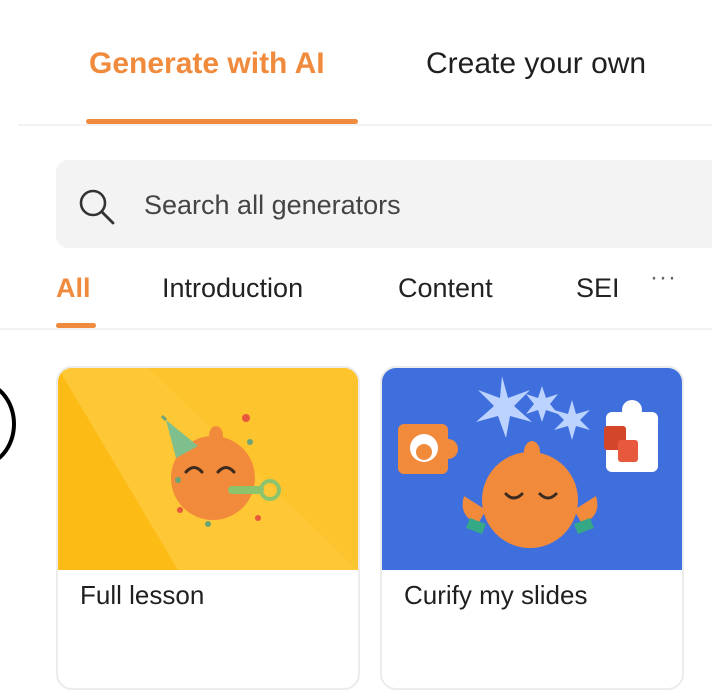  What do you see at coordinates (496, 595) in the screenshot?
I see `card-title: Curify my slides` at bounding box center [496, 595].